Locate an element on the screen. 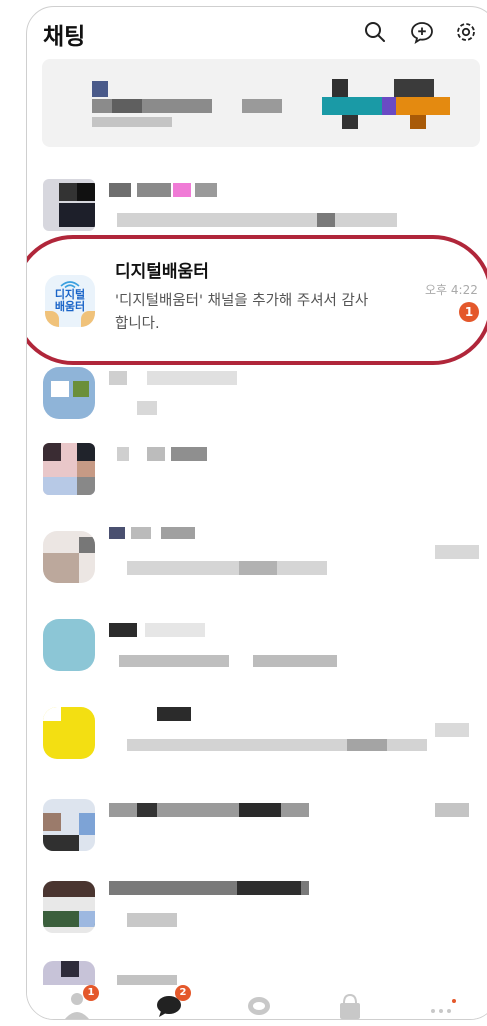 The image size is (487, 1026). tab-bar: 1 2 is located at coordinates (257, 1002).